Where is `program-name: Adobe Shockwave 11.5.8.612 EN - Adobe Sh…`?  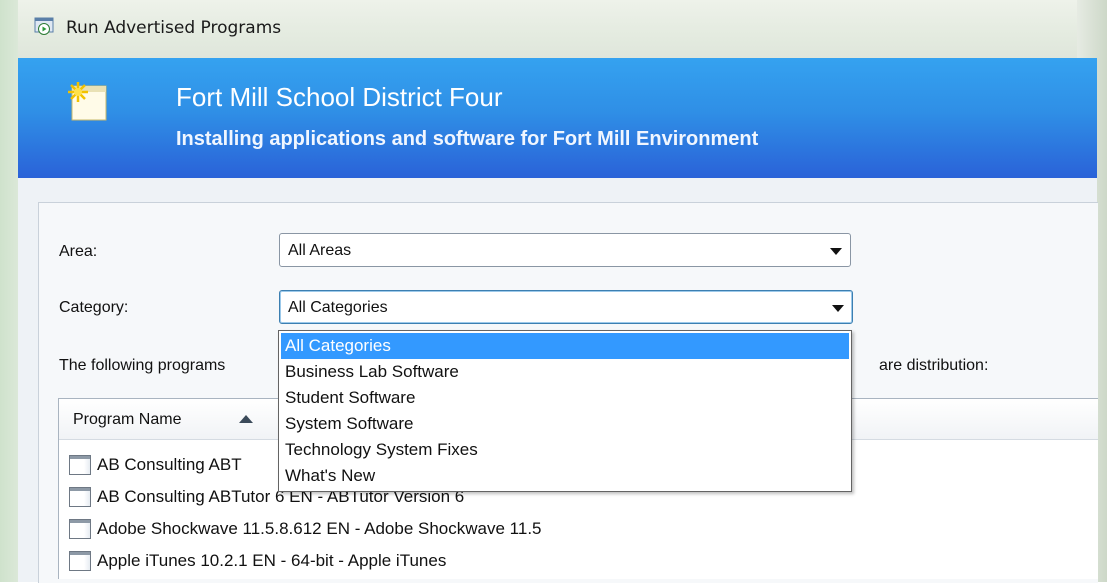
program-name: Adobe Shockwave 11.5.8.612 EN - Adobe Sh… is located at coordinates (319, 528).